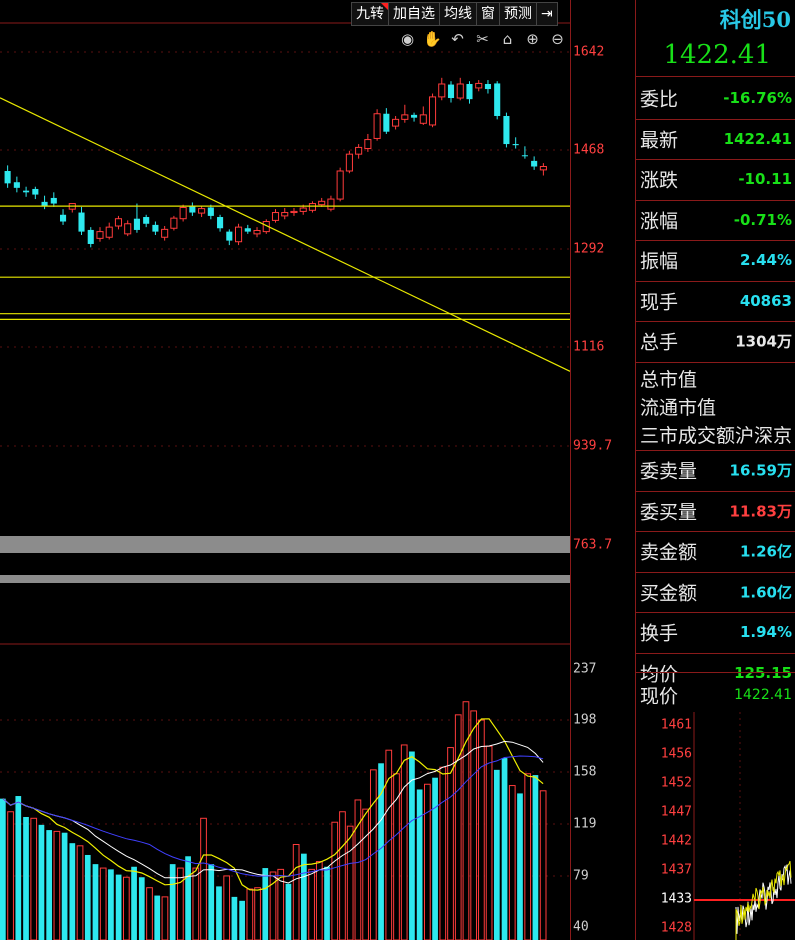 This screenshot has height=940, width=795. Describe the element at coordinates (676, 754) in the screenshot. I see `mini-axis-label: 1456` at that location.